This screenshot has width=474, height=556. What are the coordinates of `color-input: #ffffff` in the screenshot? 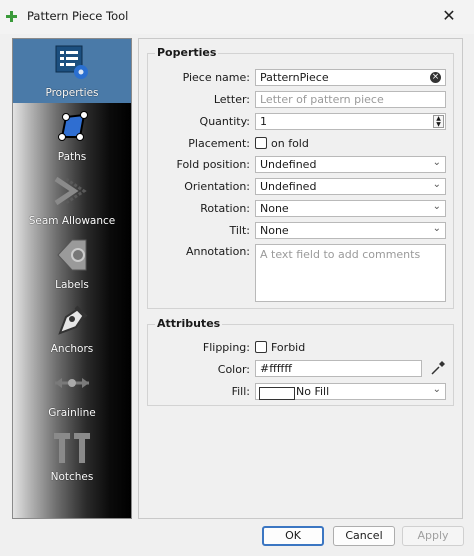 It's located at (338, 368).